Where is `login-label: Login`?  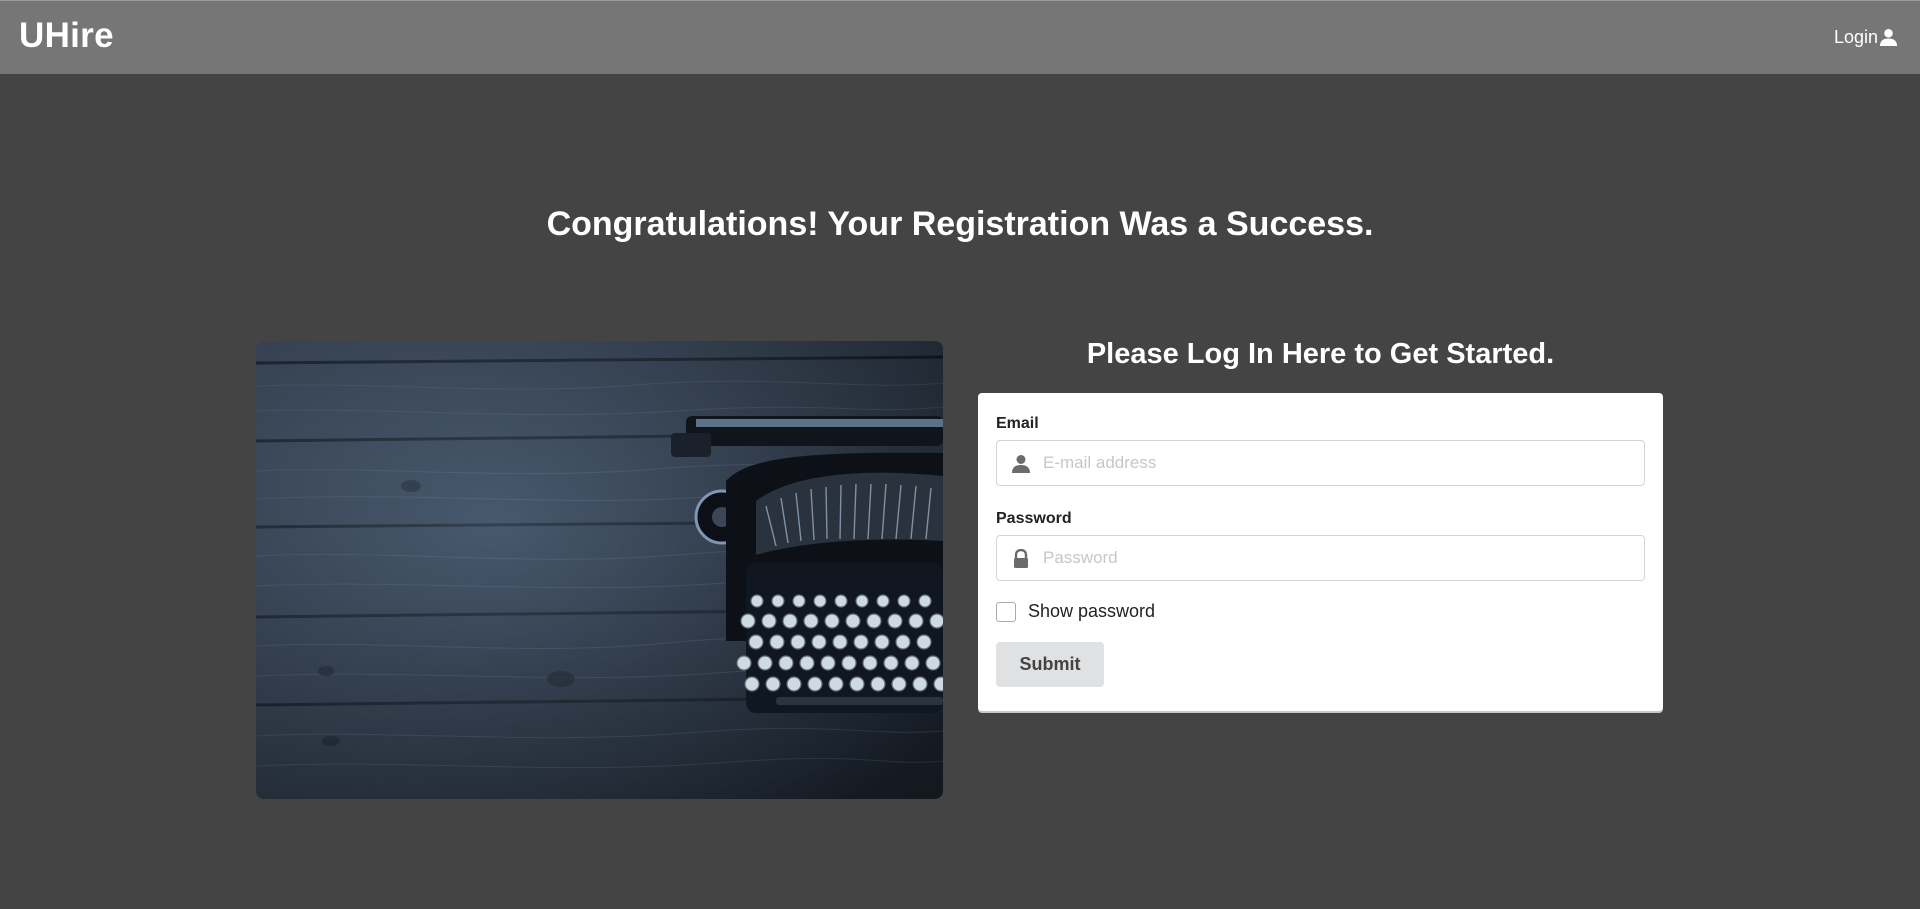 login-label: Login is located at coordinates (1855, 37).